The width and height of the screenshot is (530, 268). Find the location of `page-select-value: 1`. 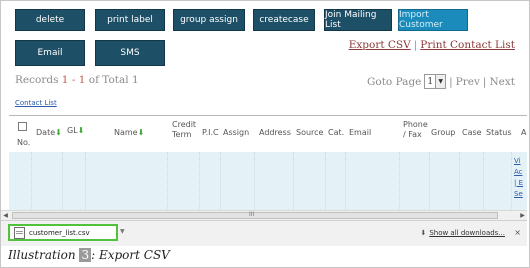

page-select-value: 1 is located at coordinates (430, 81).